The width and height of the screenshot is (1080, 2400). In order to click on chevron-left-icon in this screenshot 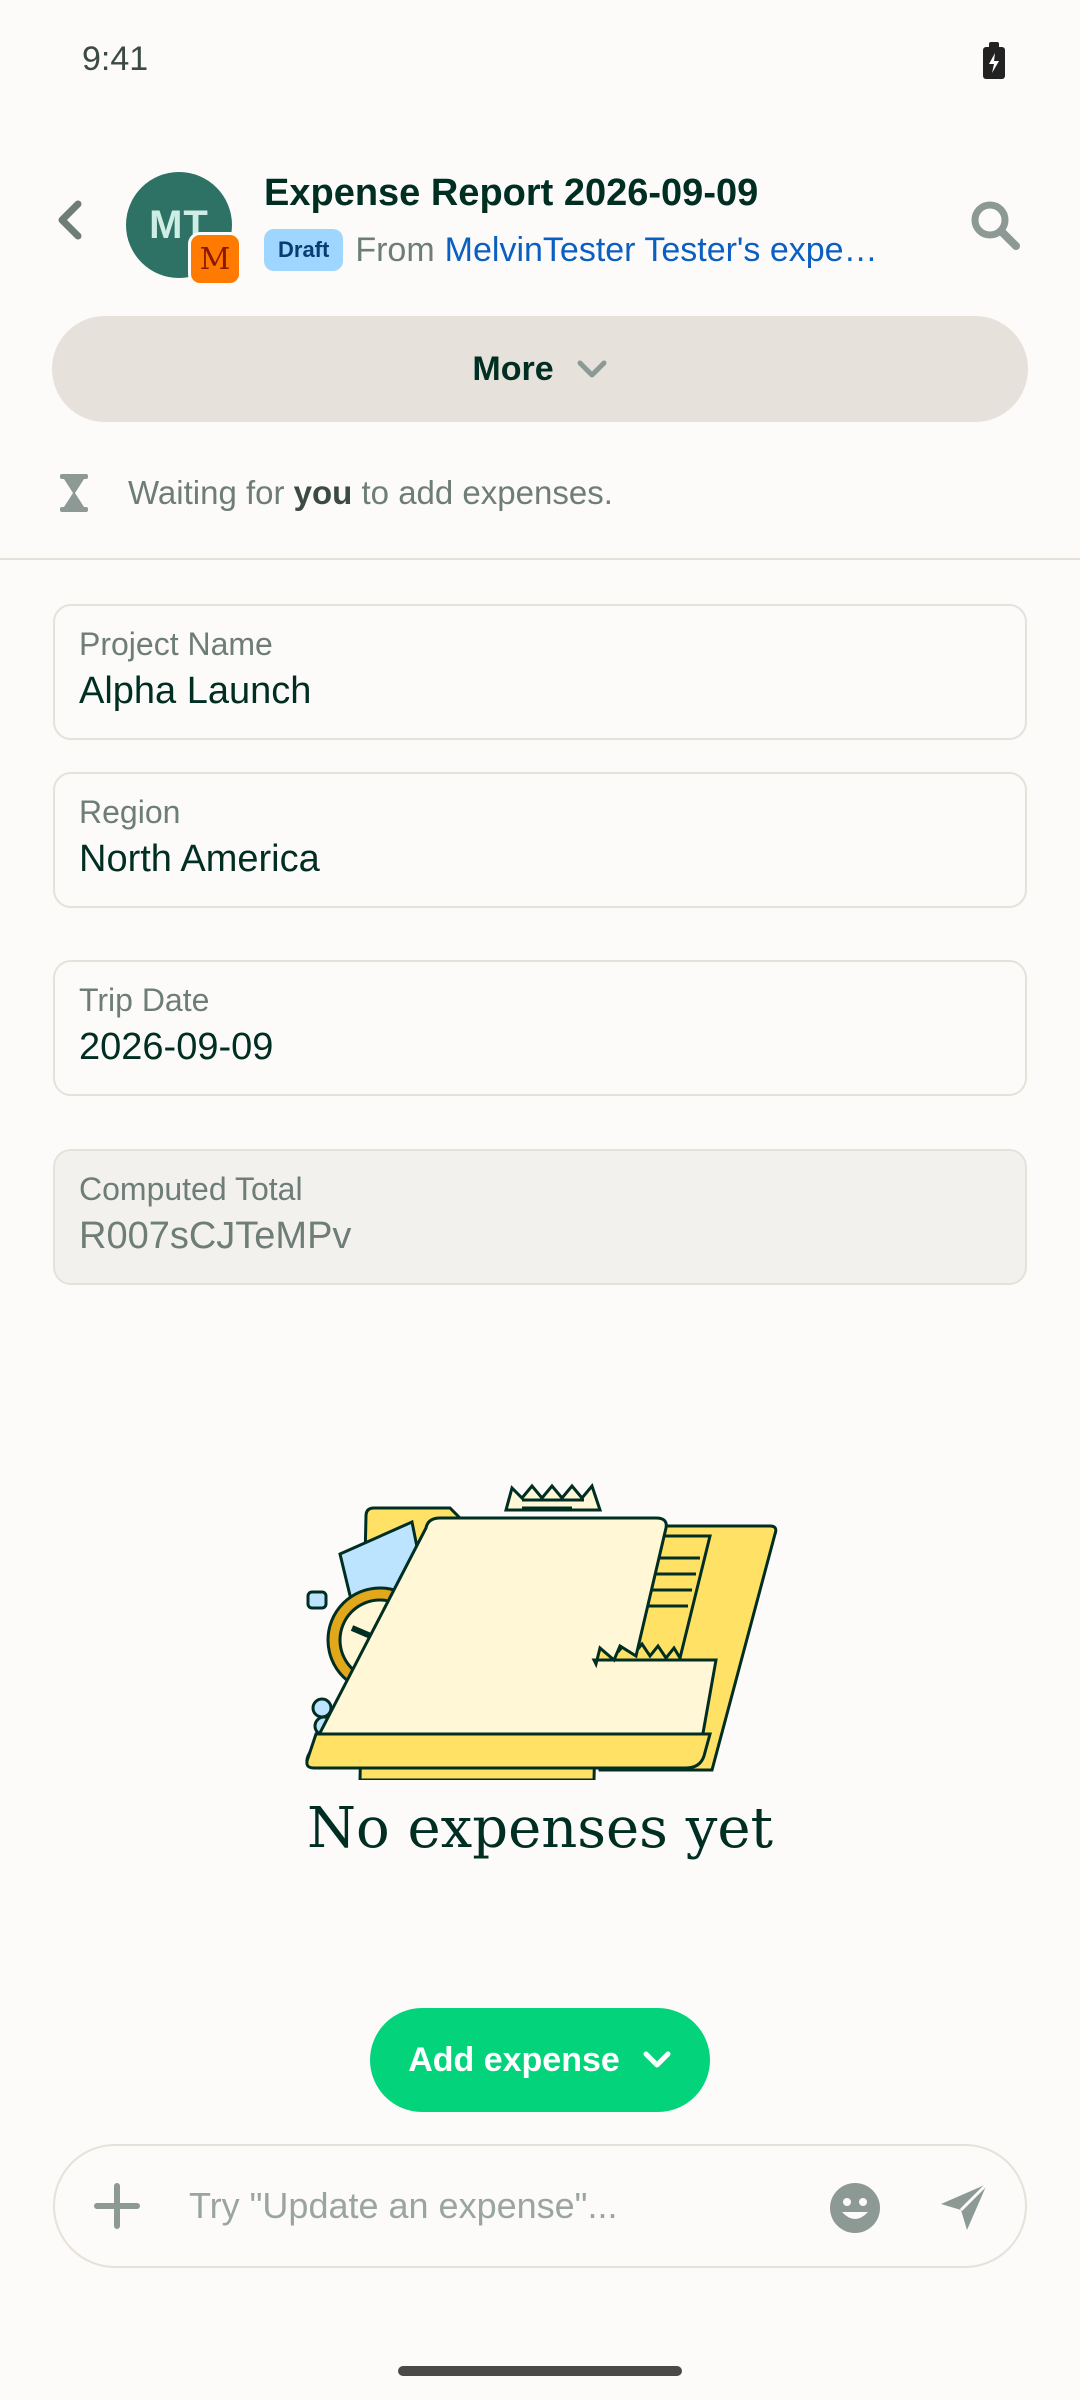, I will do `click(70, 220)`.